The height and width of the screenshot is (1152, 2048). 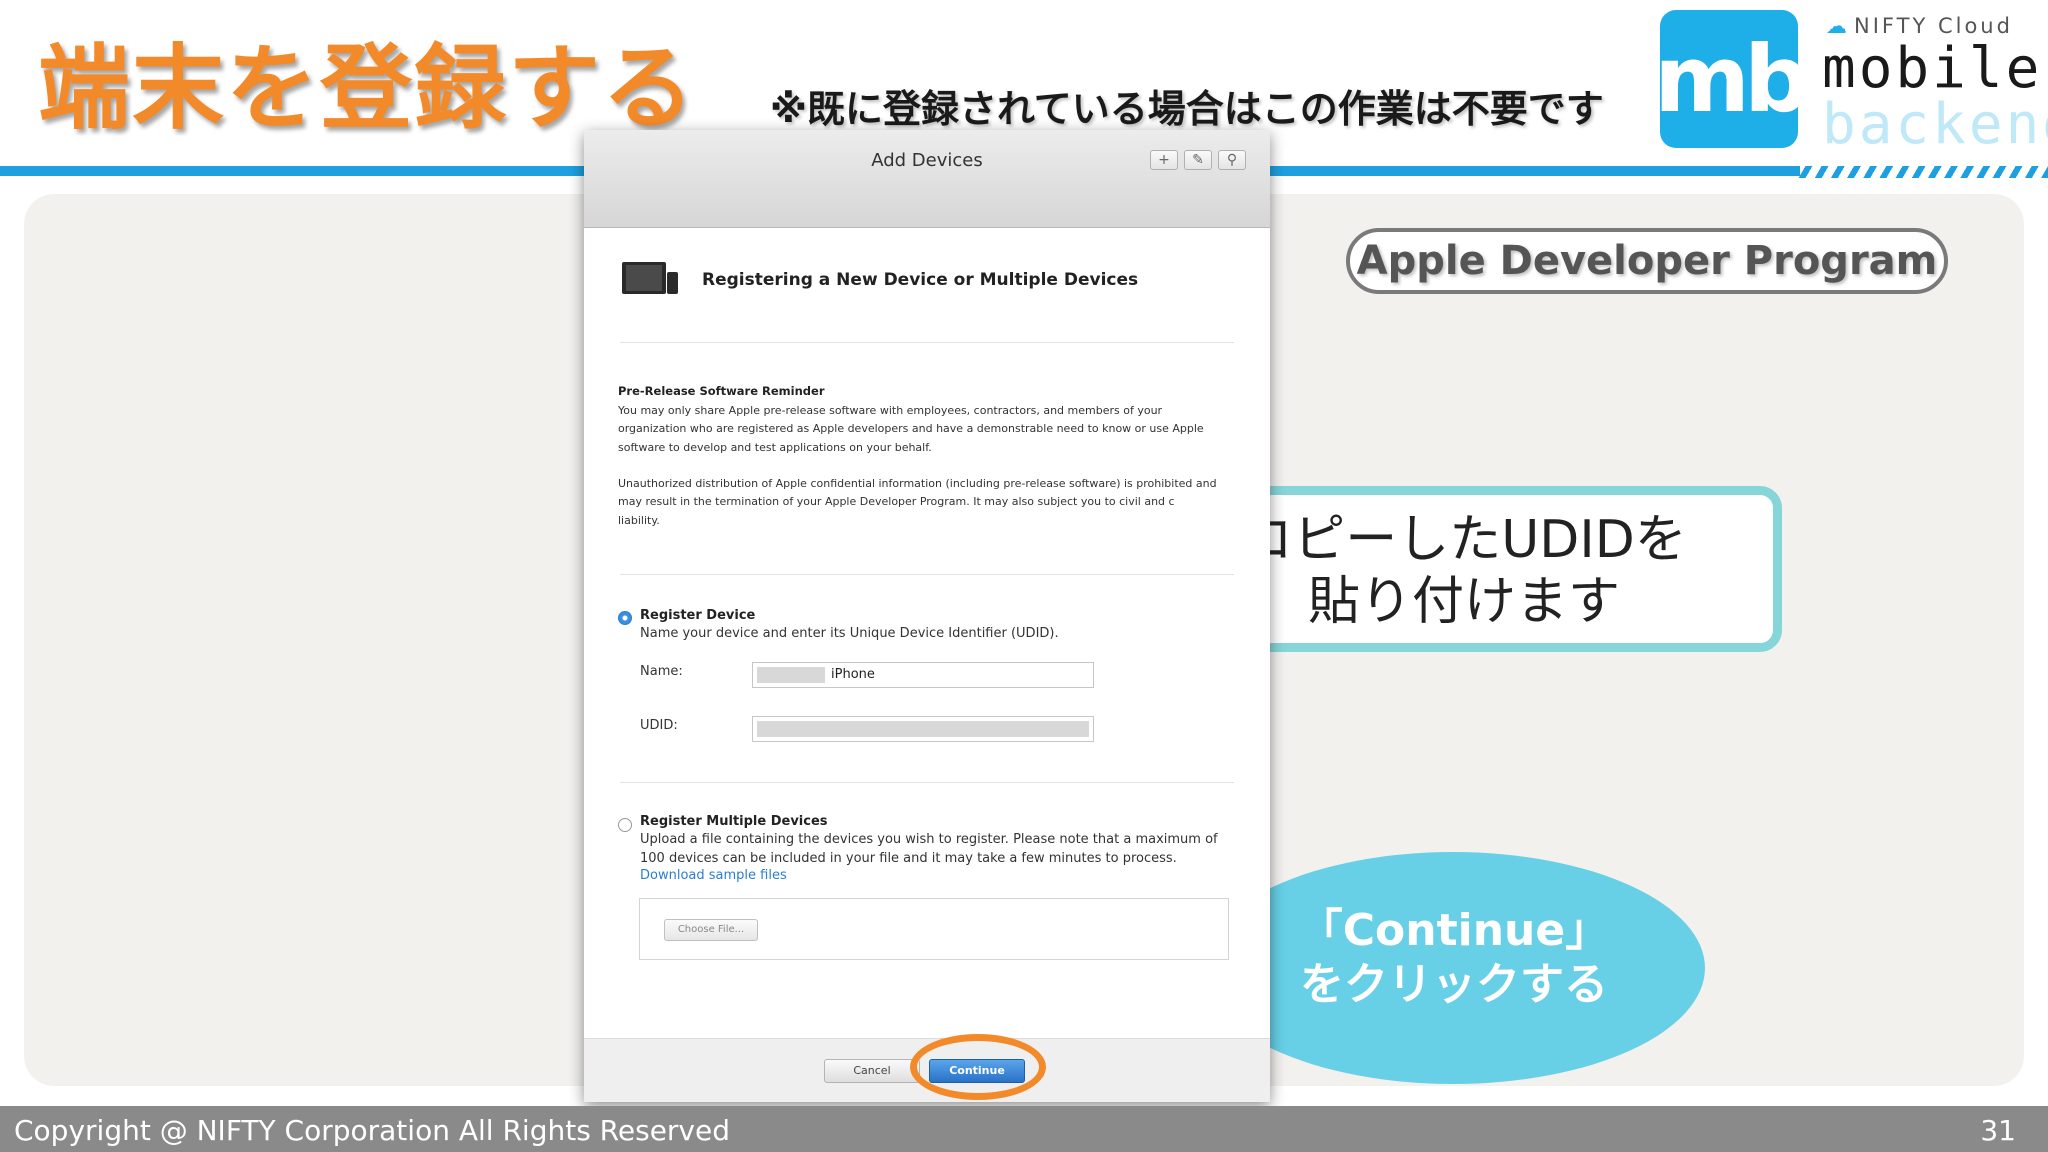 I want to click on edit-icon: ✎, so click(x=1198, y=160).